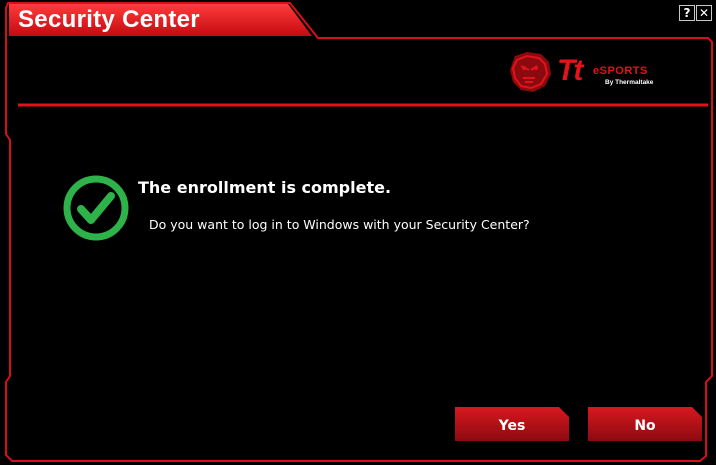  I want to click on yes-button: Yes, so click(512, 424).